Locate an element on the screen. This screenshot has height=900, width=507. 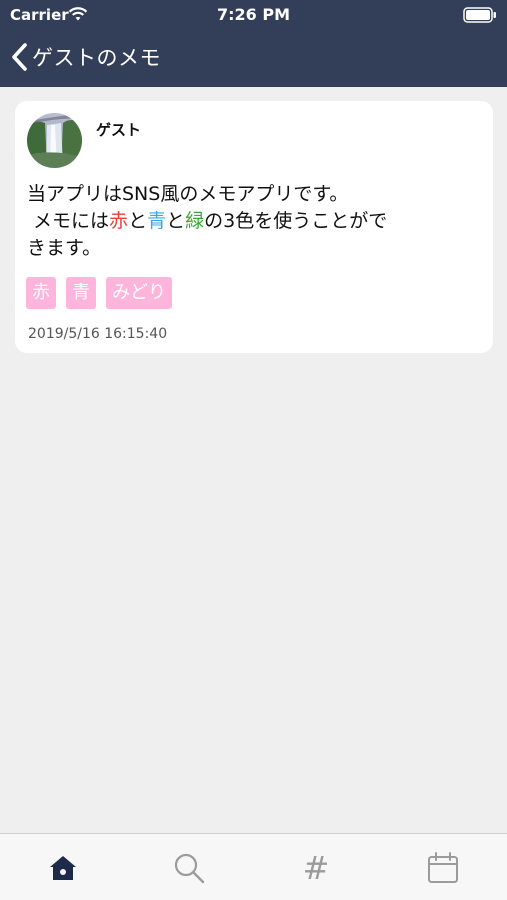
tab-bar: # is located at coordinates (253, 866).